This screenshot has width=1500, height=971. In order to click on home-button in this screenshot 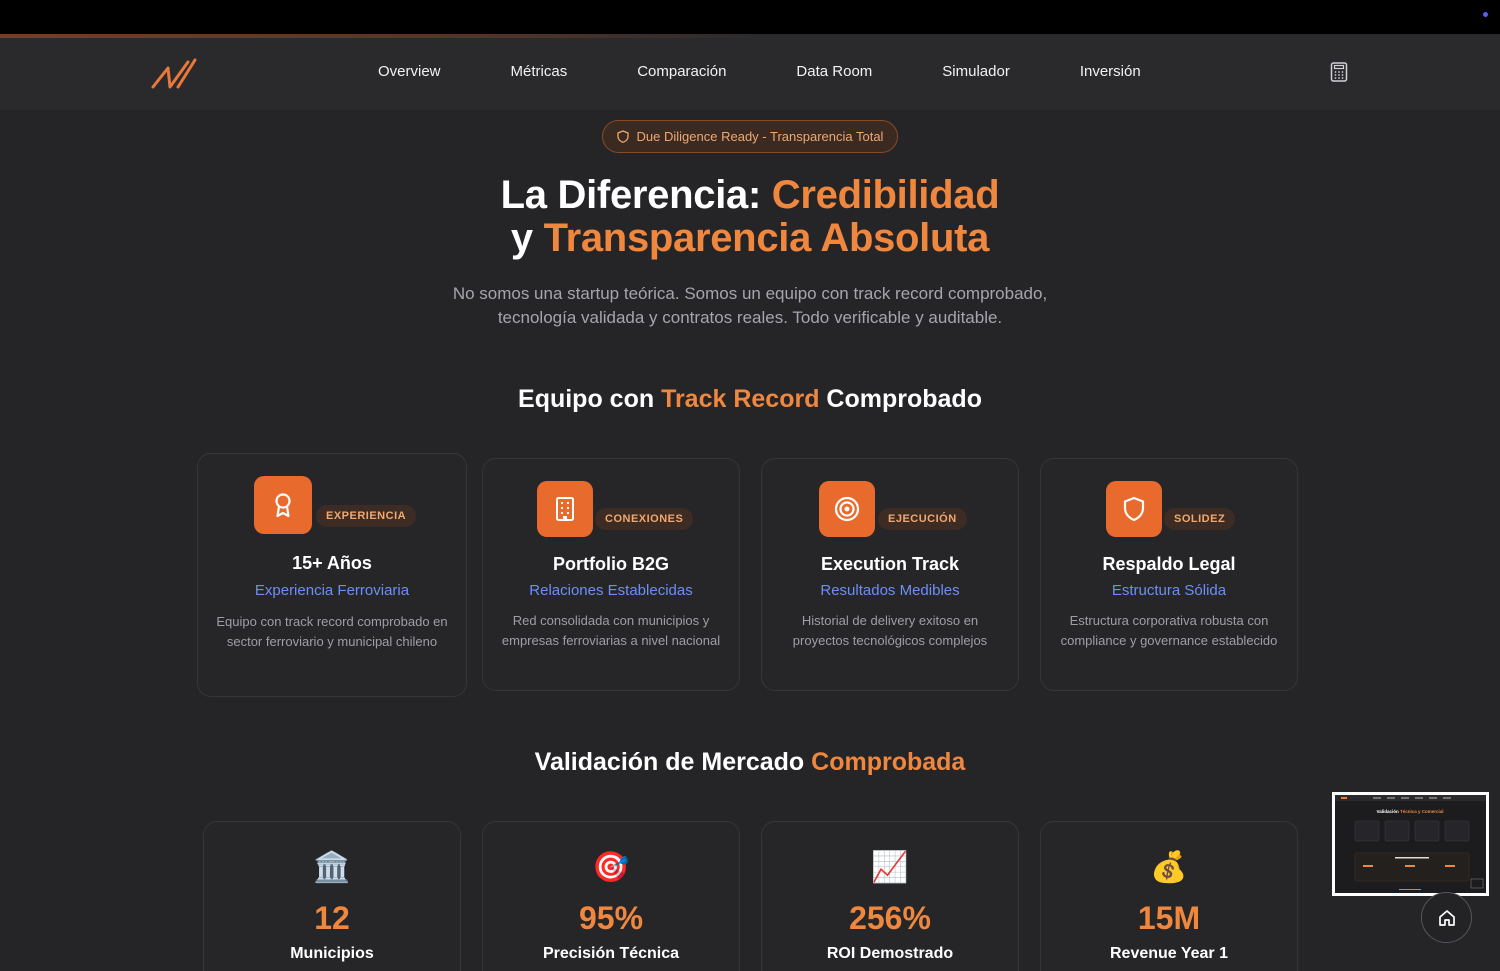, I will do `click(1446, 917)`.